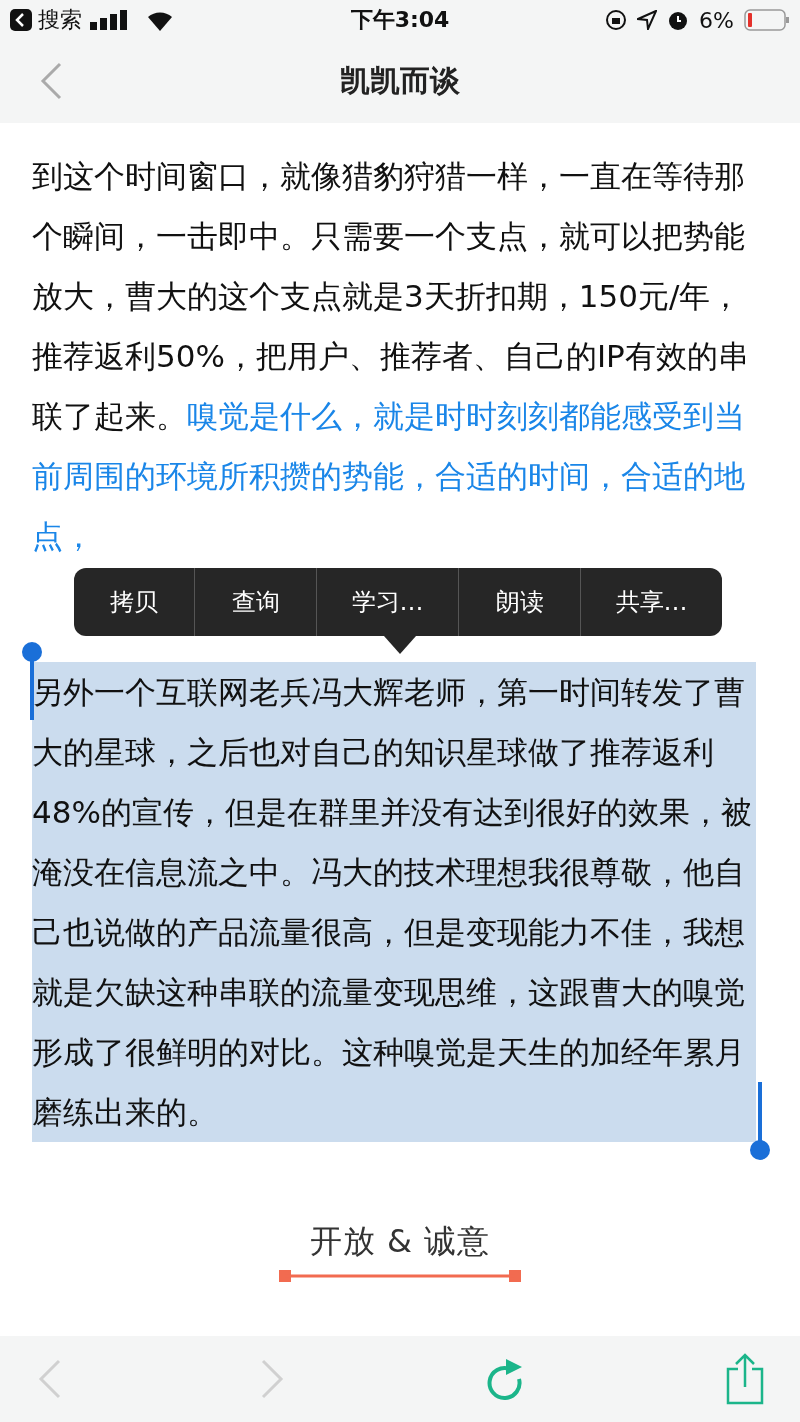 This screenshot has height=1422, width=800. I want to click on refresh-button, so click(505, 1379).